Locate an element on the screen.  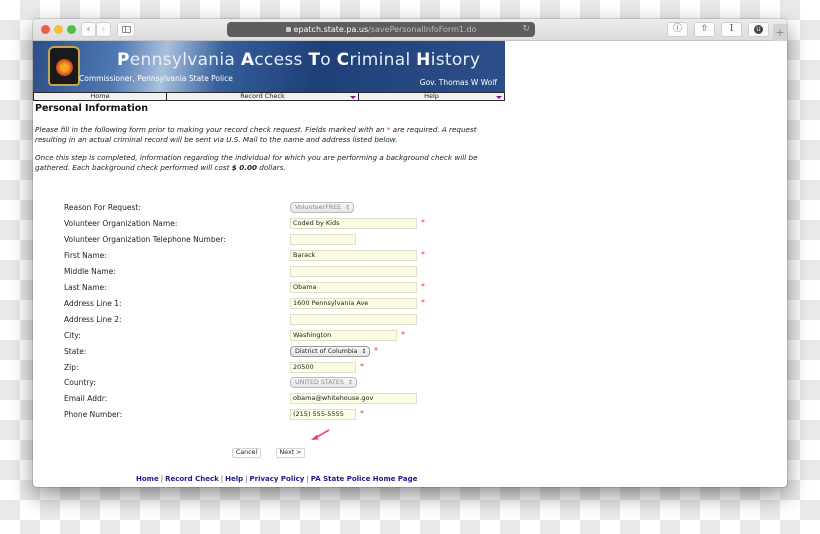
form-row-last-name: Last Name: Obama * is located at coordinates (264, 288).